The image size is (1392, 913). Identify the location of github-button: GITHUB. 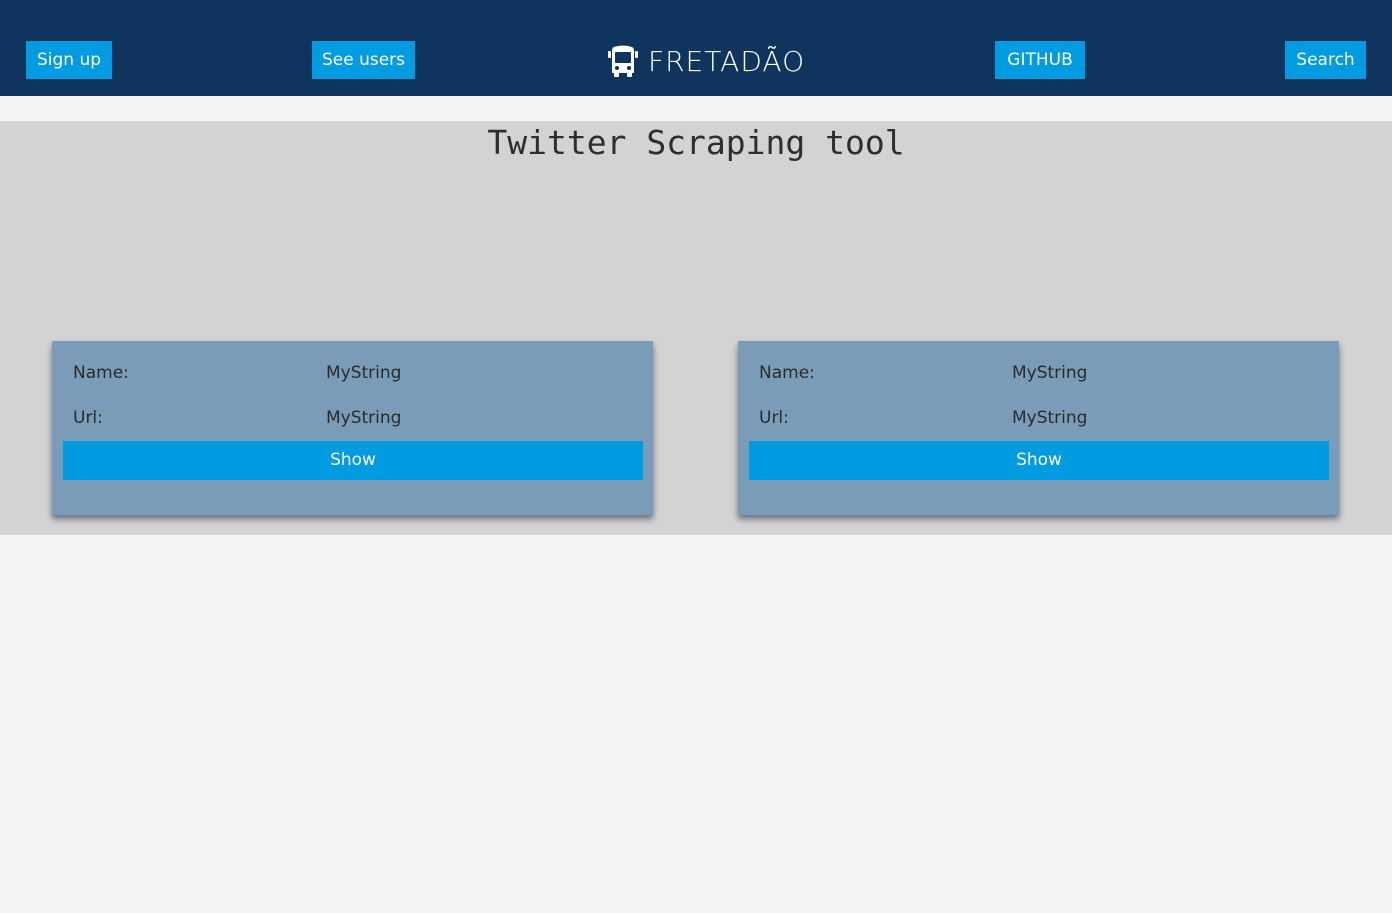
(1040, 60).